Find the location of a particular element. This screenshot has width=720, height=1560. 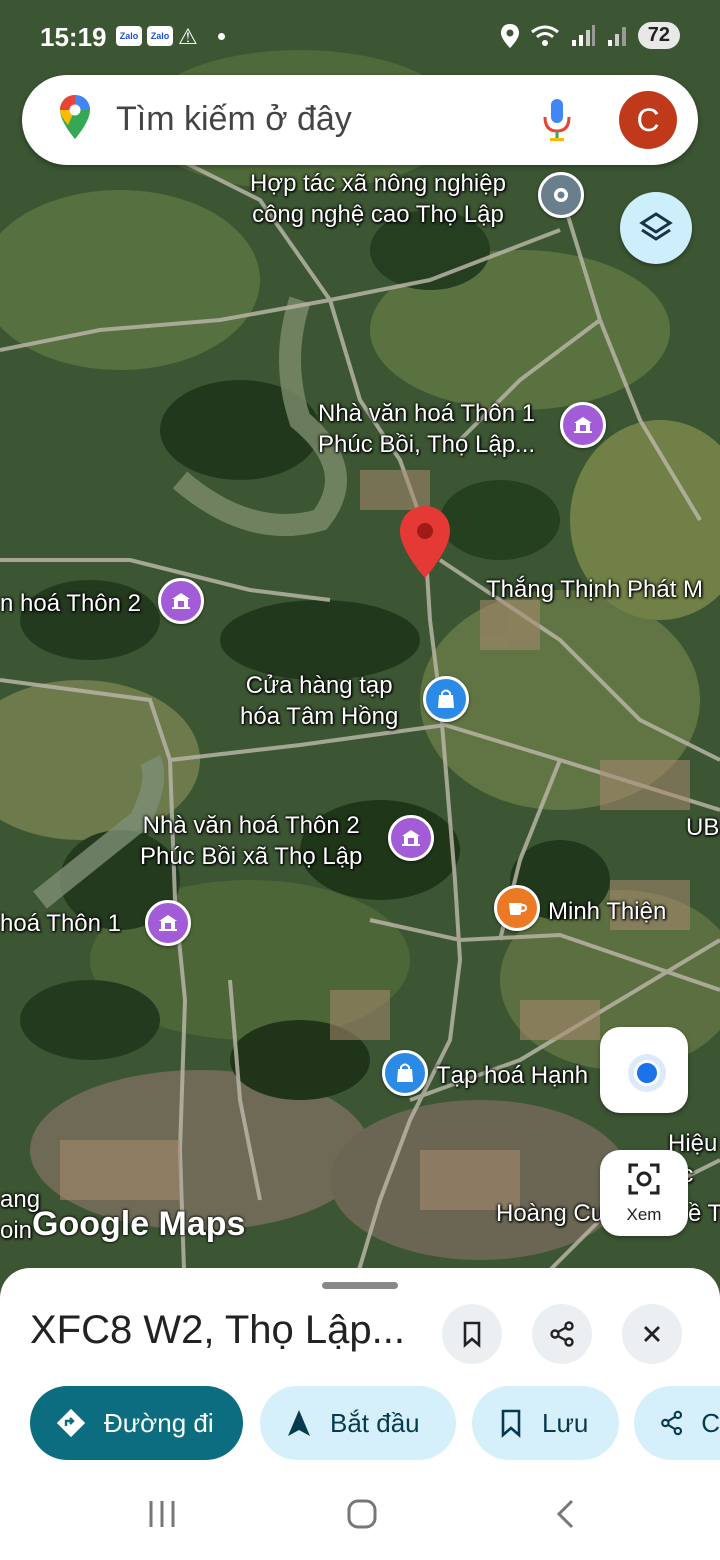

map-label-cua-hang: Cửa hàng tạp hóa Tâm Hồng is located at coordinates (319, 701).